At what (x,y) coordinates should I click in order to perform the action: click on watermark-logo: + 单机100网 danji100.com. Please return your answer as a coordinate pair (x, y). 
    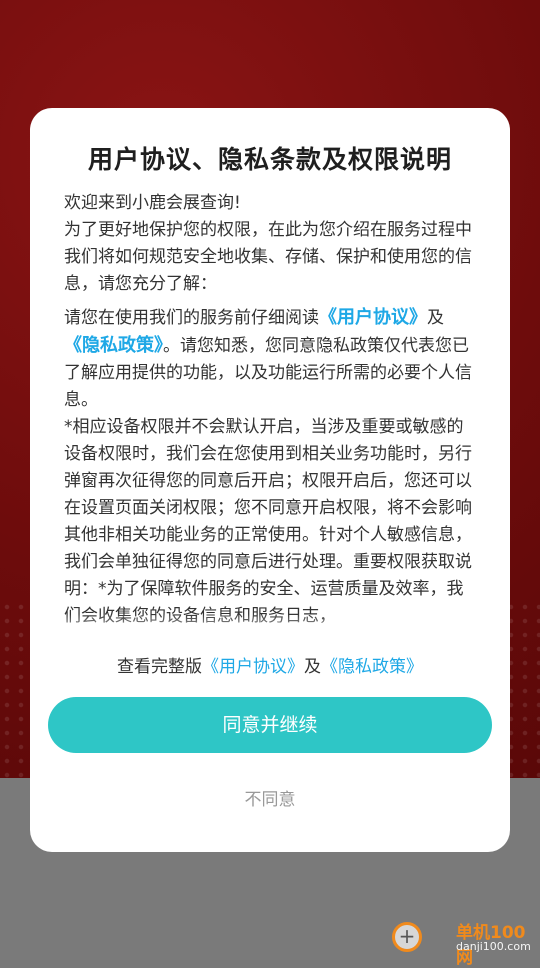
    Looking at the image, I should click on (466, 942).